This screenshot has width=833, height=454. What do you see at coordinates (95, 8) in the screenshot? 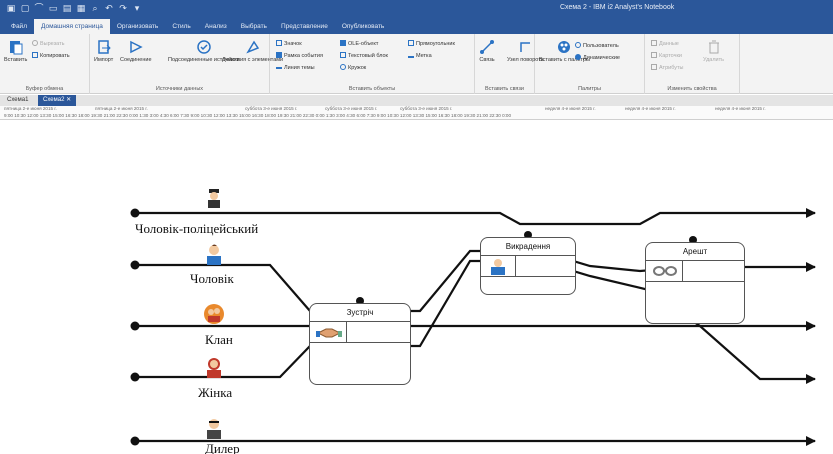
I see `find-icon: ⌕` at bounding box center [95, 8].